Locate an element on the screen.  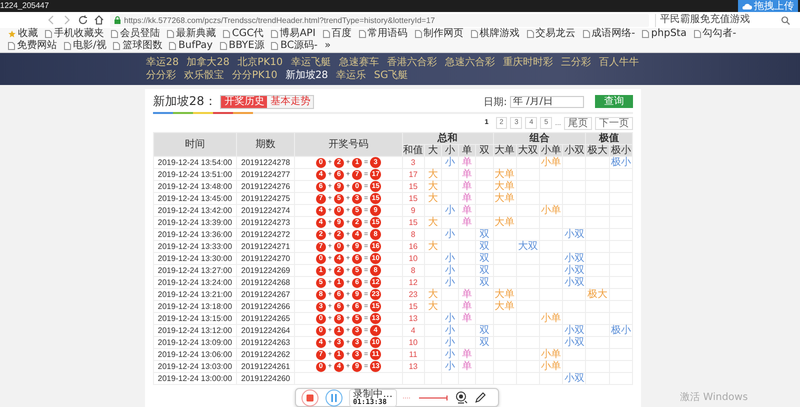
bookmark-item: 会员登陆 is located at coordinates (135, 34).